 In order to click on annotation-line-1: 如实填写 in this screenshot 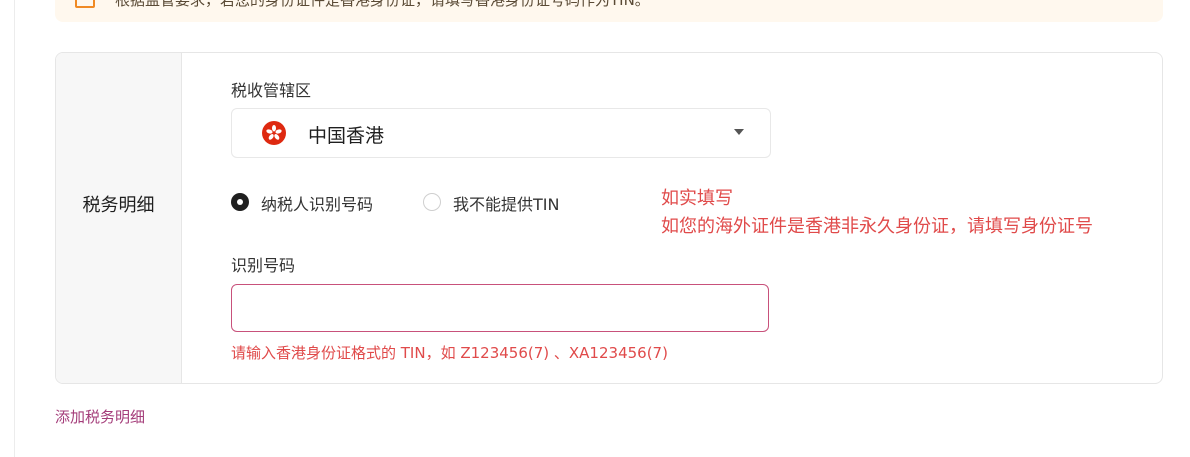, I will do `click(697, 198)`.